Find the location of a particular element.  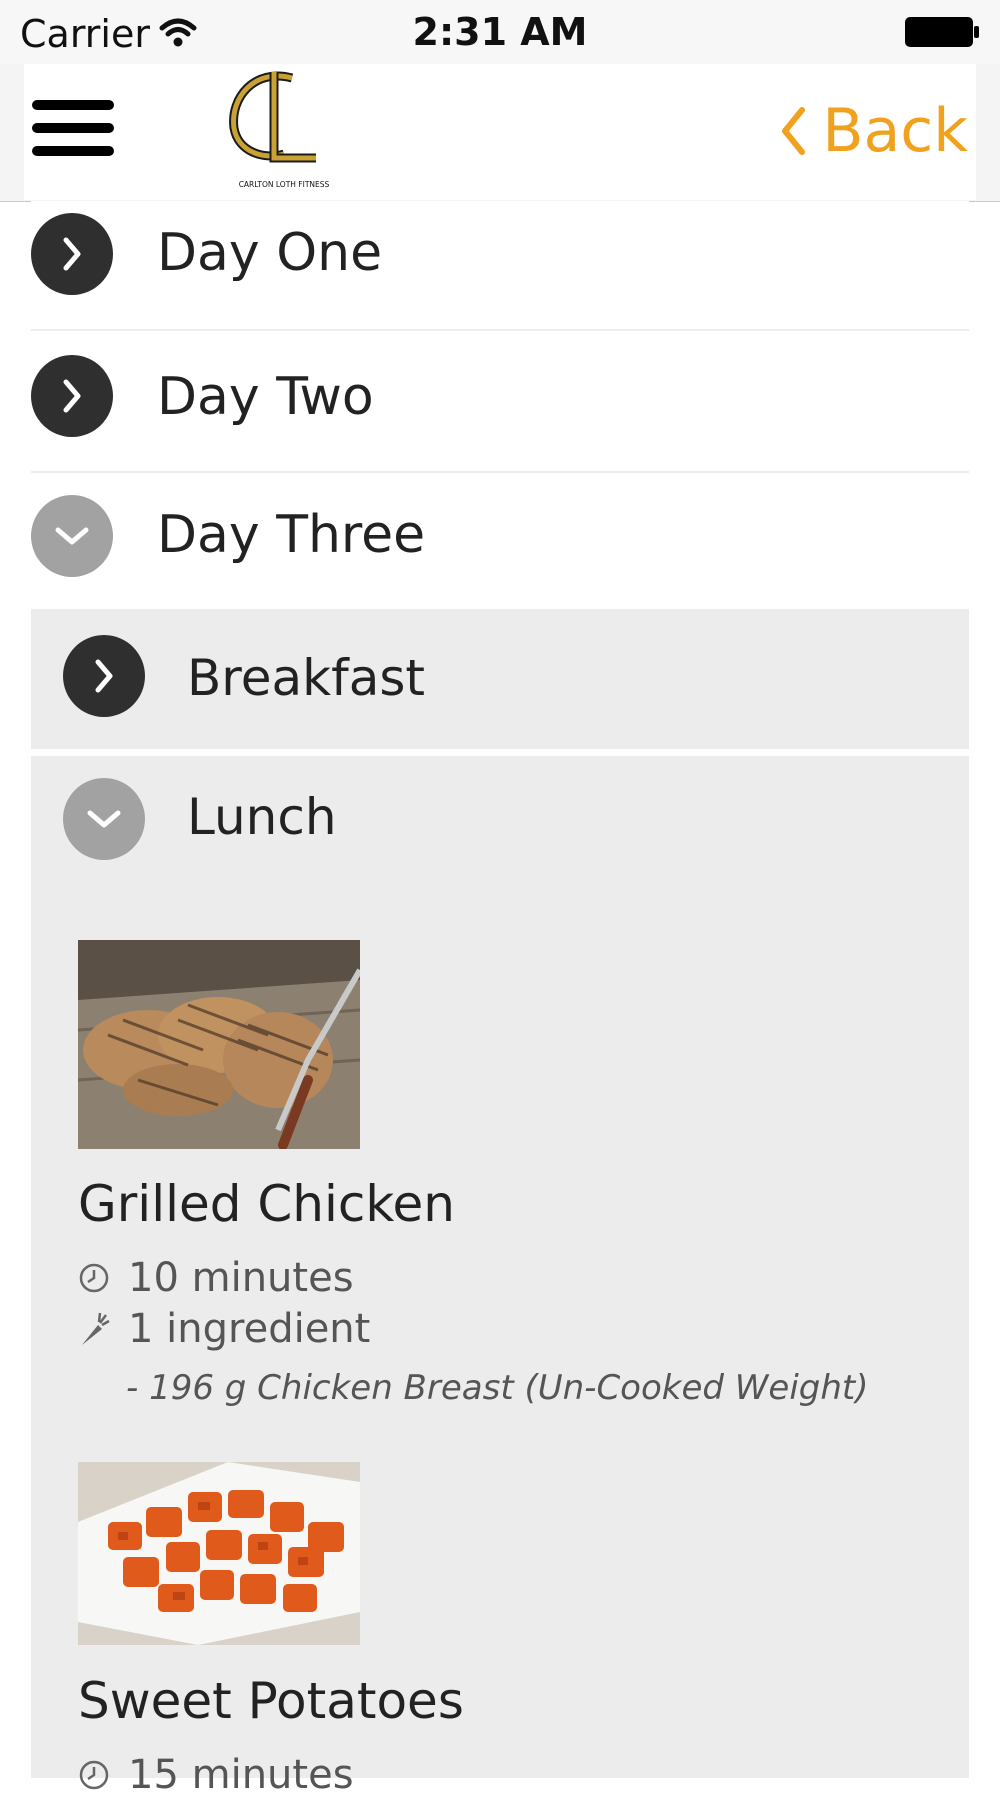

day-label: Day One is located at coordinates (270, 253).